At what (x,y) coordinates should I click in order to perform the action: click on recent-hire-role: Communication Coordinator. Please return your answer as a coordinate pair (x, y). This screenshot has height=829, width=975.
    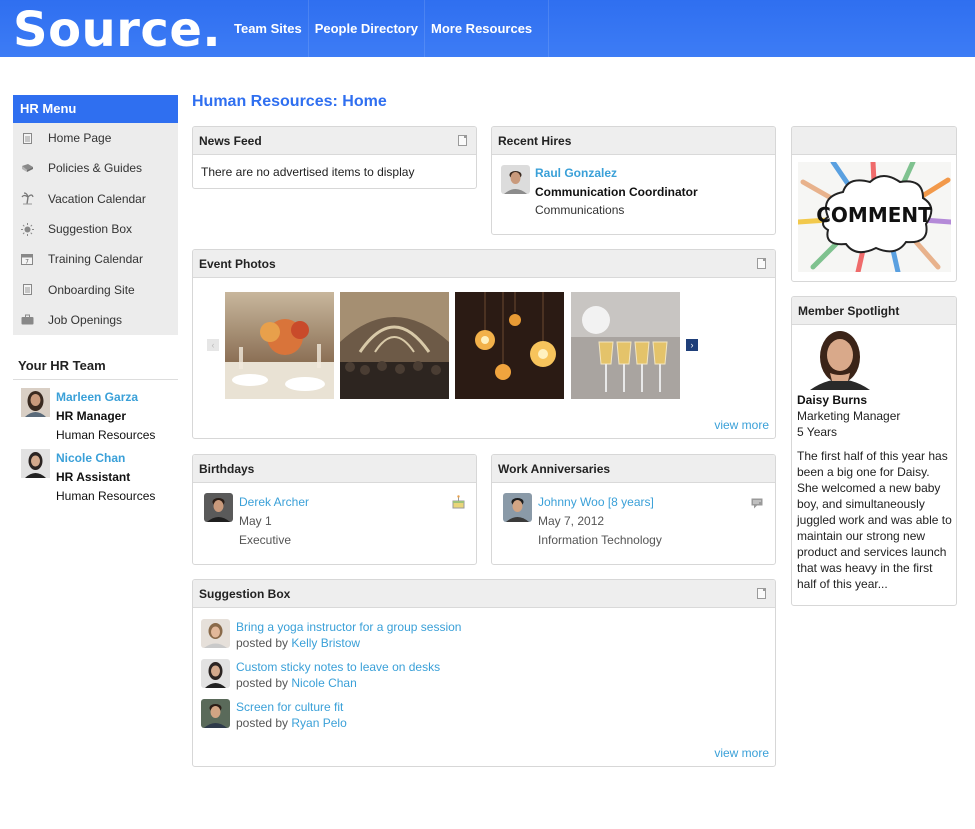
    Looking at the image, I should click on (616, 191).